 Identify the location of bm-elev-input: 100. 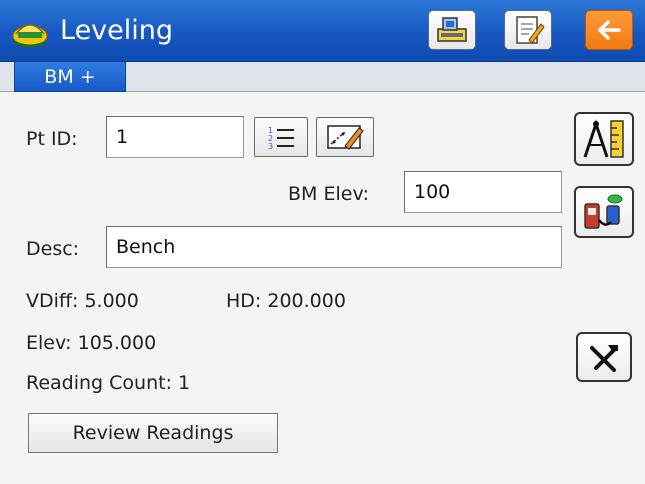
(483, 192).